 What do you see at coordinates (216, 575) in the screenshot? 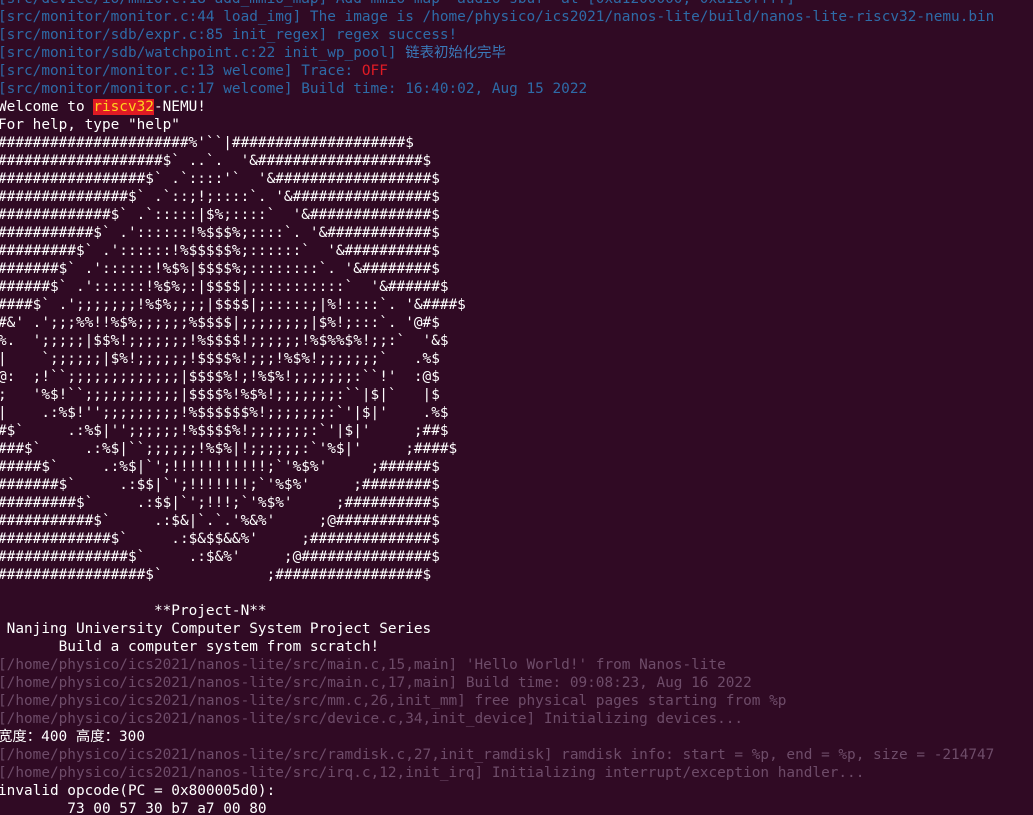
I see `ascii-art-row: #################$` ;#################$` at bounding box center [216, 575].